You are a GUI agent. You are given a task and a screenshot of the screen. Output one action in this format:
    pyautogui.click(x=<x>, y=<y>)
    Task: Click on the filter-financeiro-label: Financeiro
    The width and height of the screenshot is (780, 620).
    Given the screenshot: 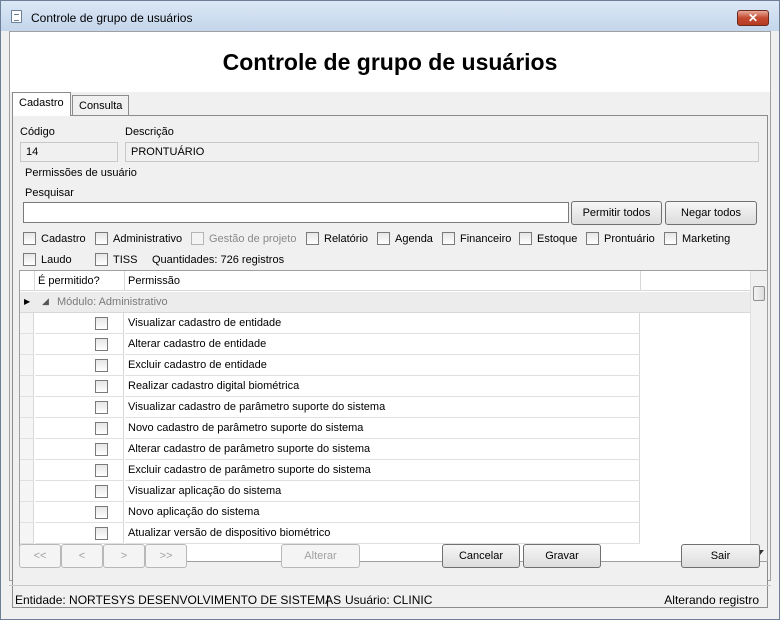 What is the action you would take?
    pyautogui.click(x=486, y=239)
    